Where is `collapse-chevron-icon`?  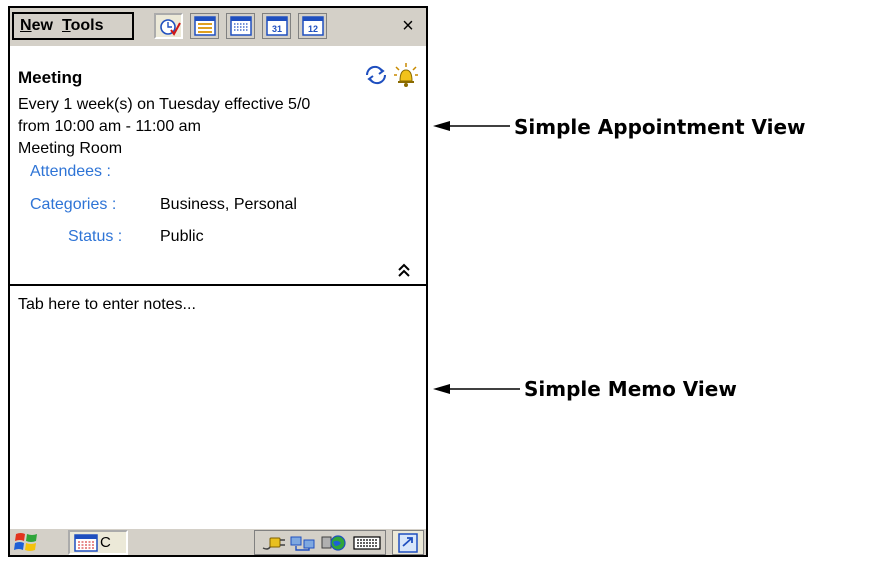 collapse-chevron-icon is located at coordinates (404, 270).